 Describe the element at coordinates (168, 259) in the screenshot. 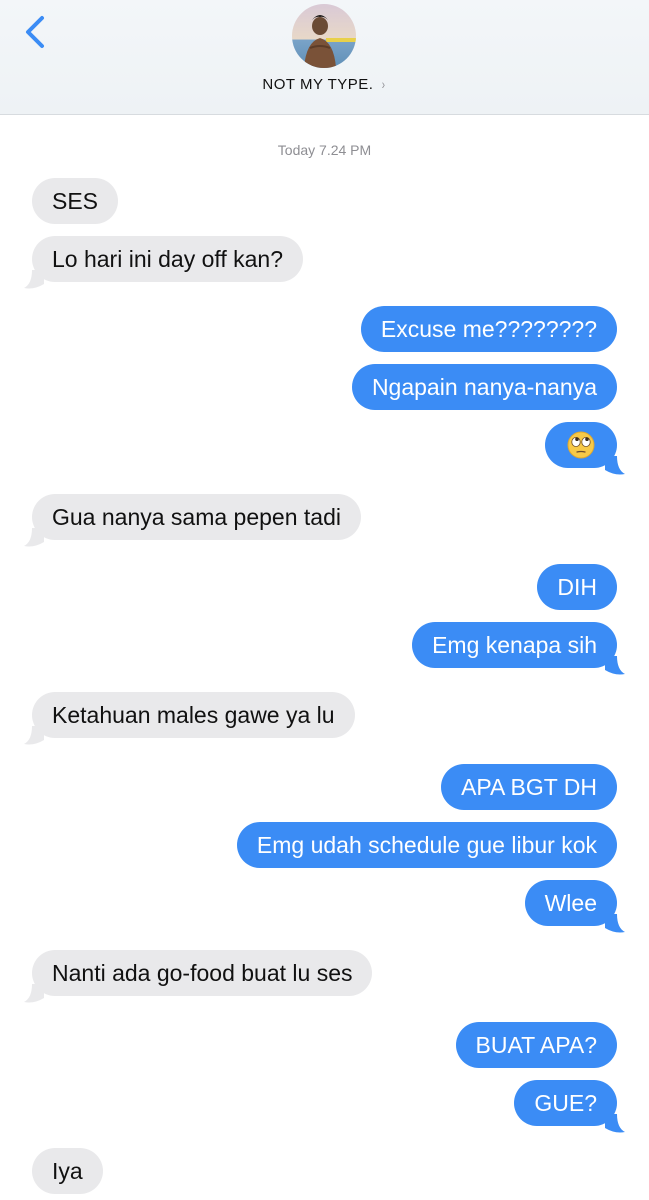

I see `incoming-message: Lo hari ini day off kan?` at that location.